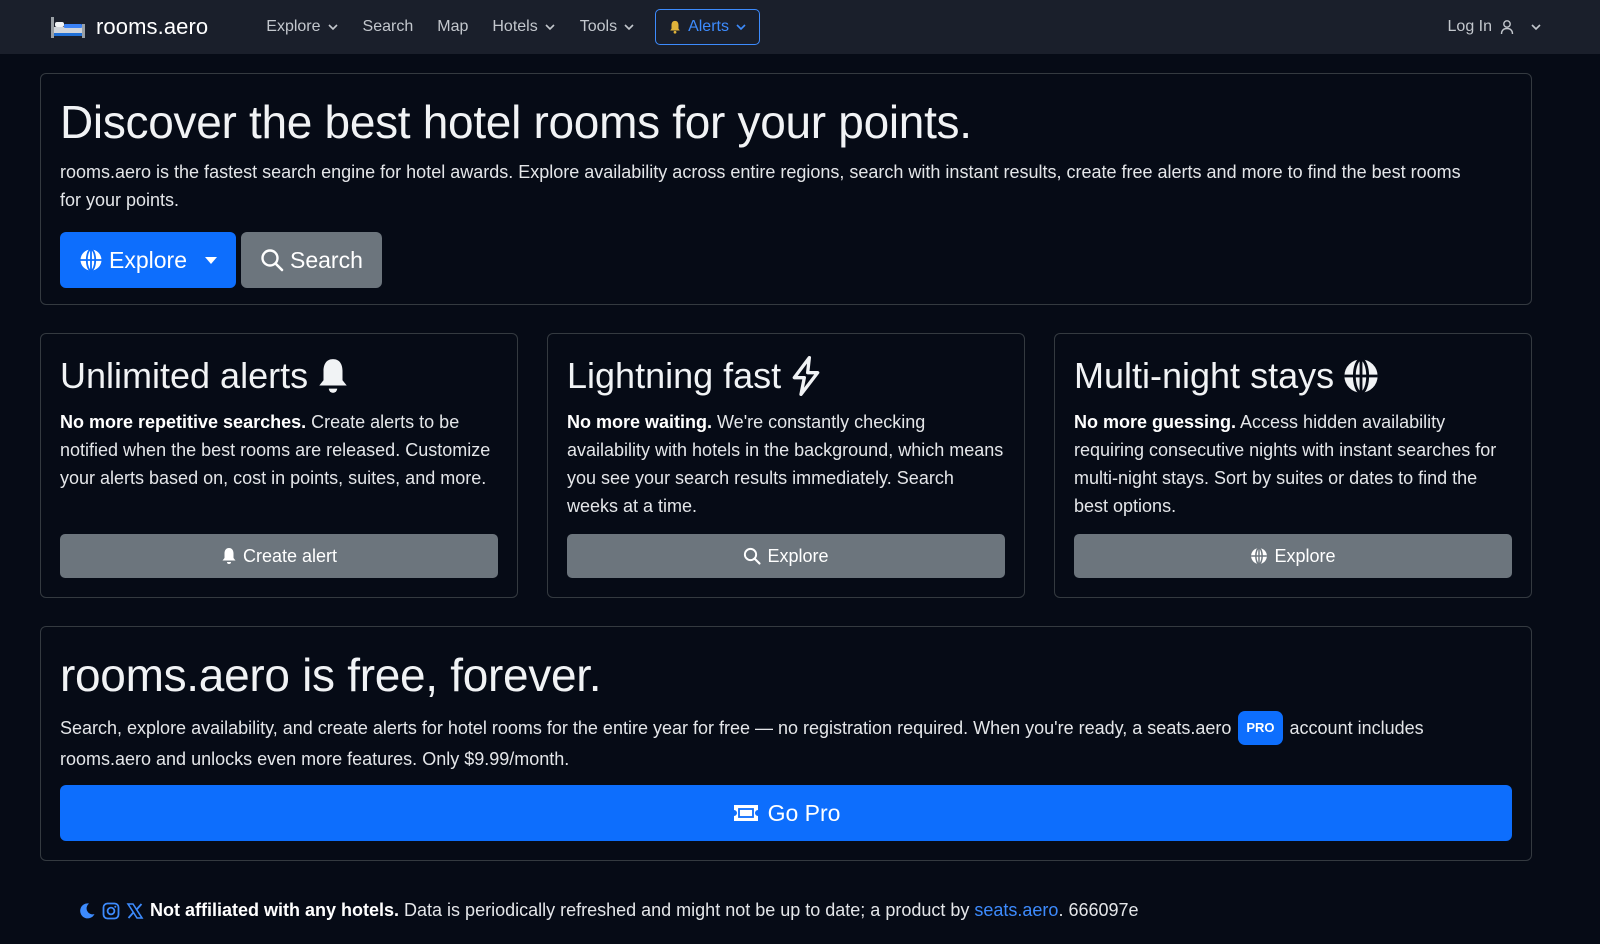 This screenshot has height=944, width=1600. I want to click on feature-title-text: Lightning fast, so click(674, 375).